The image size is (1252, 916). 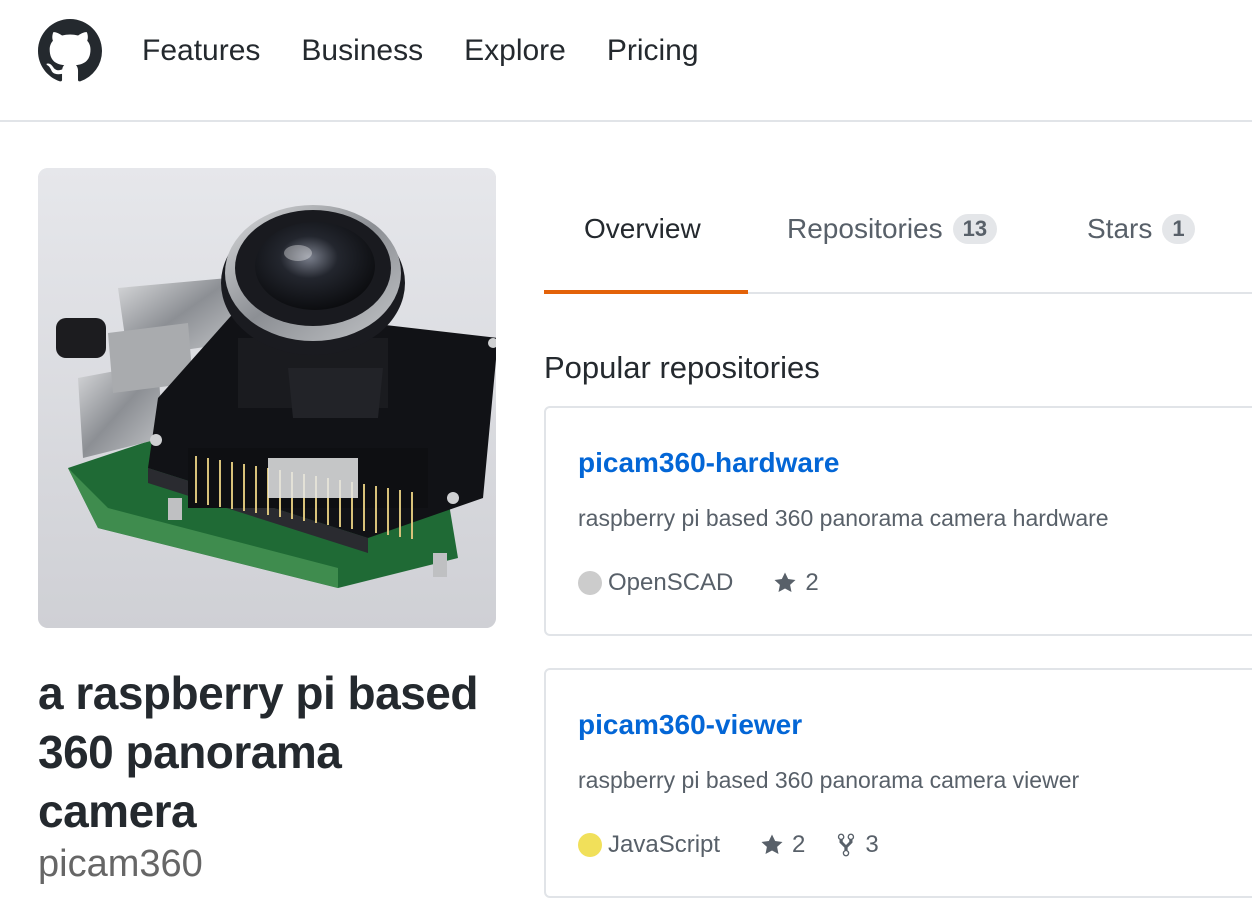 I want to click on tab-overview-label: Overview, so click(x=642, y=228).